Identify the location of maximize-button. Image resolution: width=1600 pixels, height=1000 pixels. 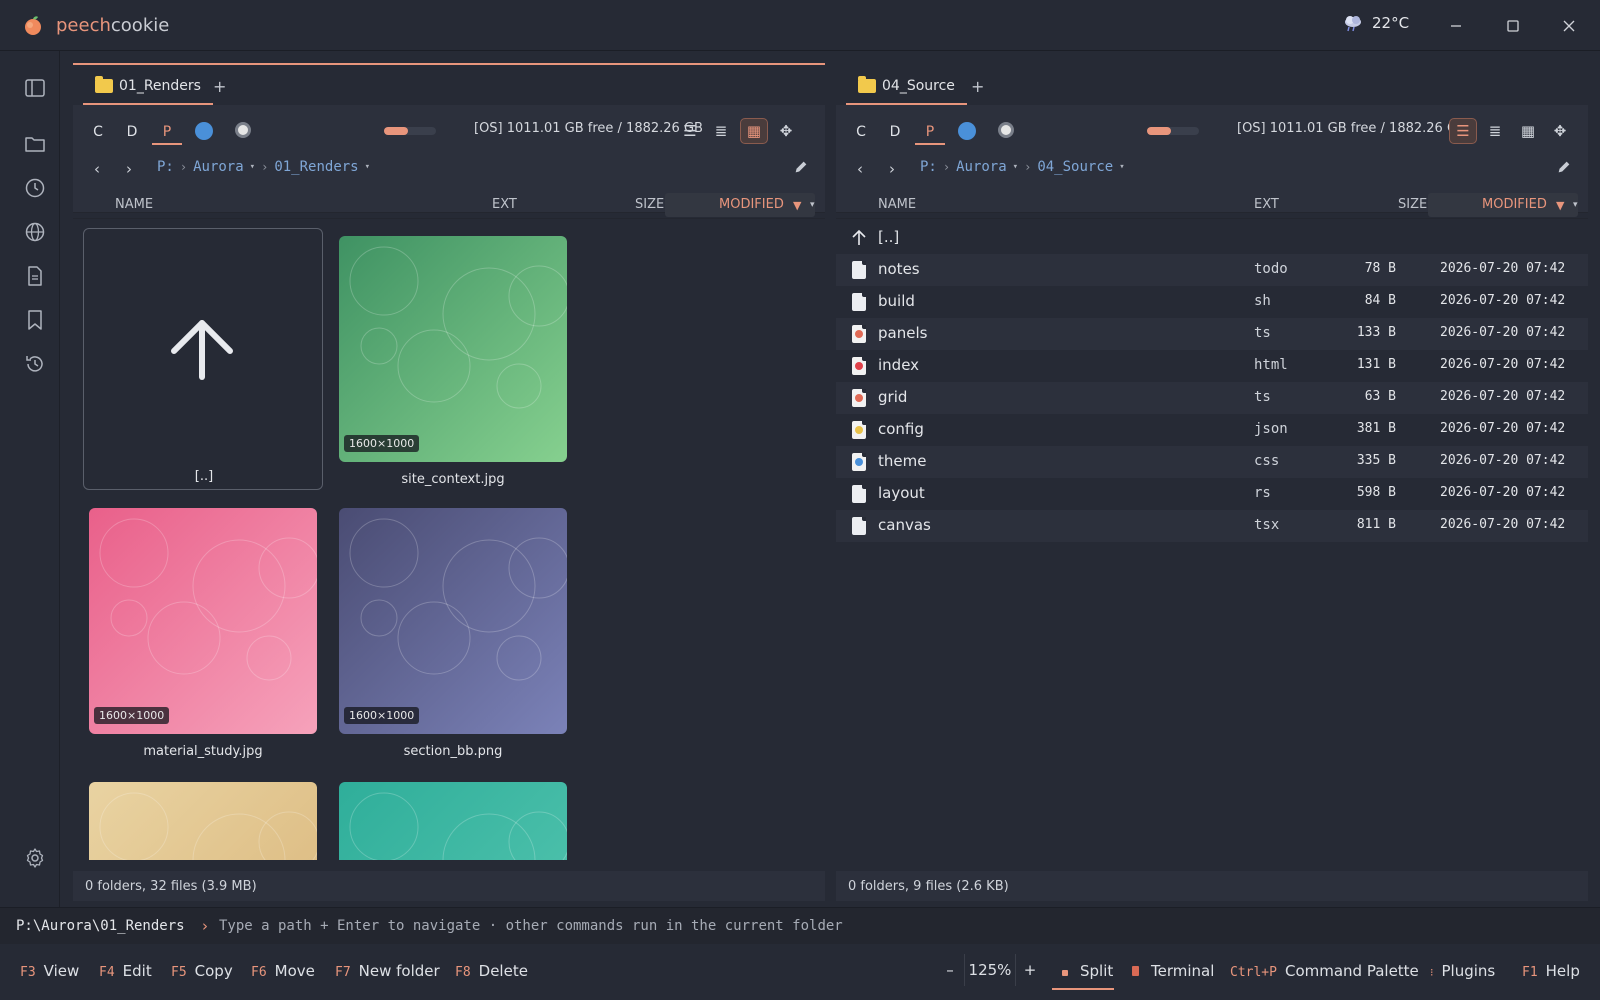
(1513, 26).